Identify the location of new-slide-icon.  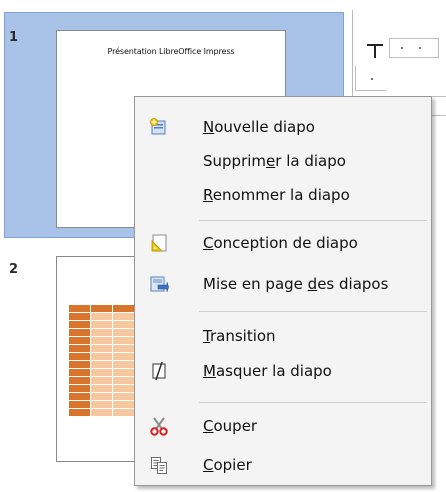
(159, 127).